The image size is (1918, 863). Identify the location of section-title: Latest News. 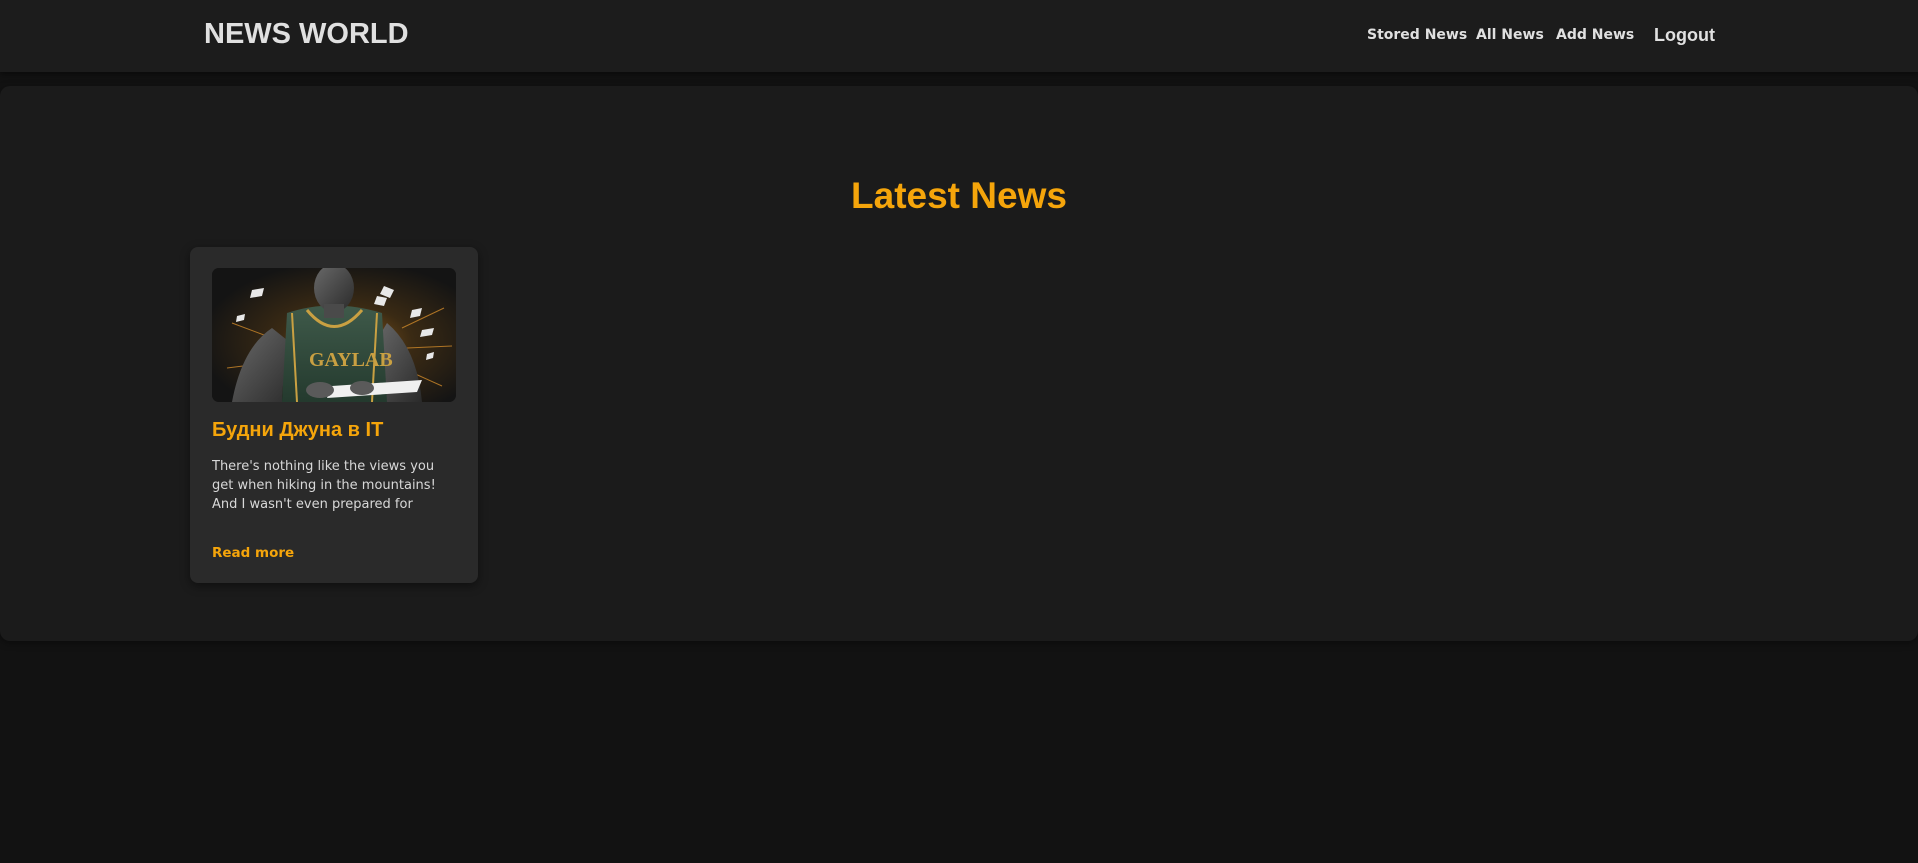
(959, 195).